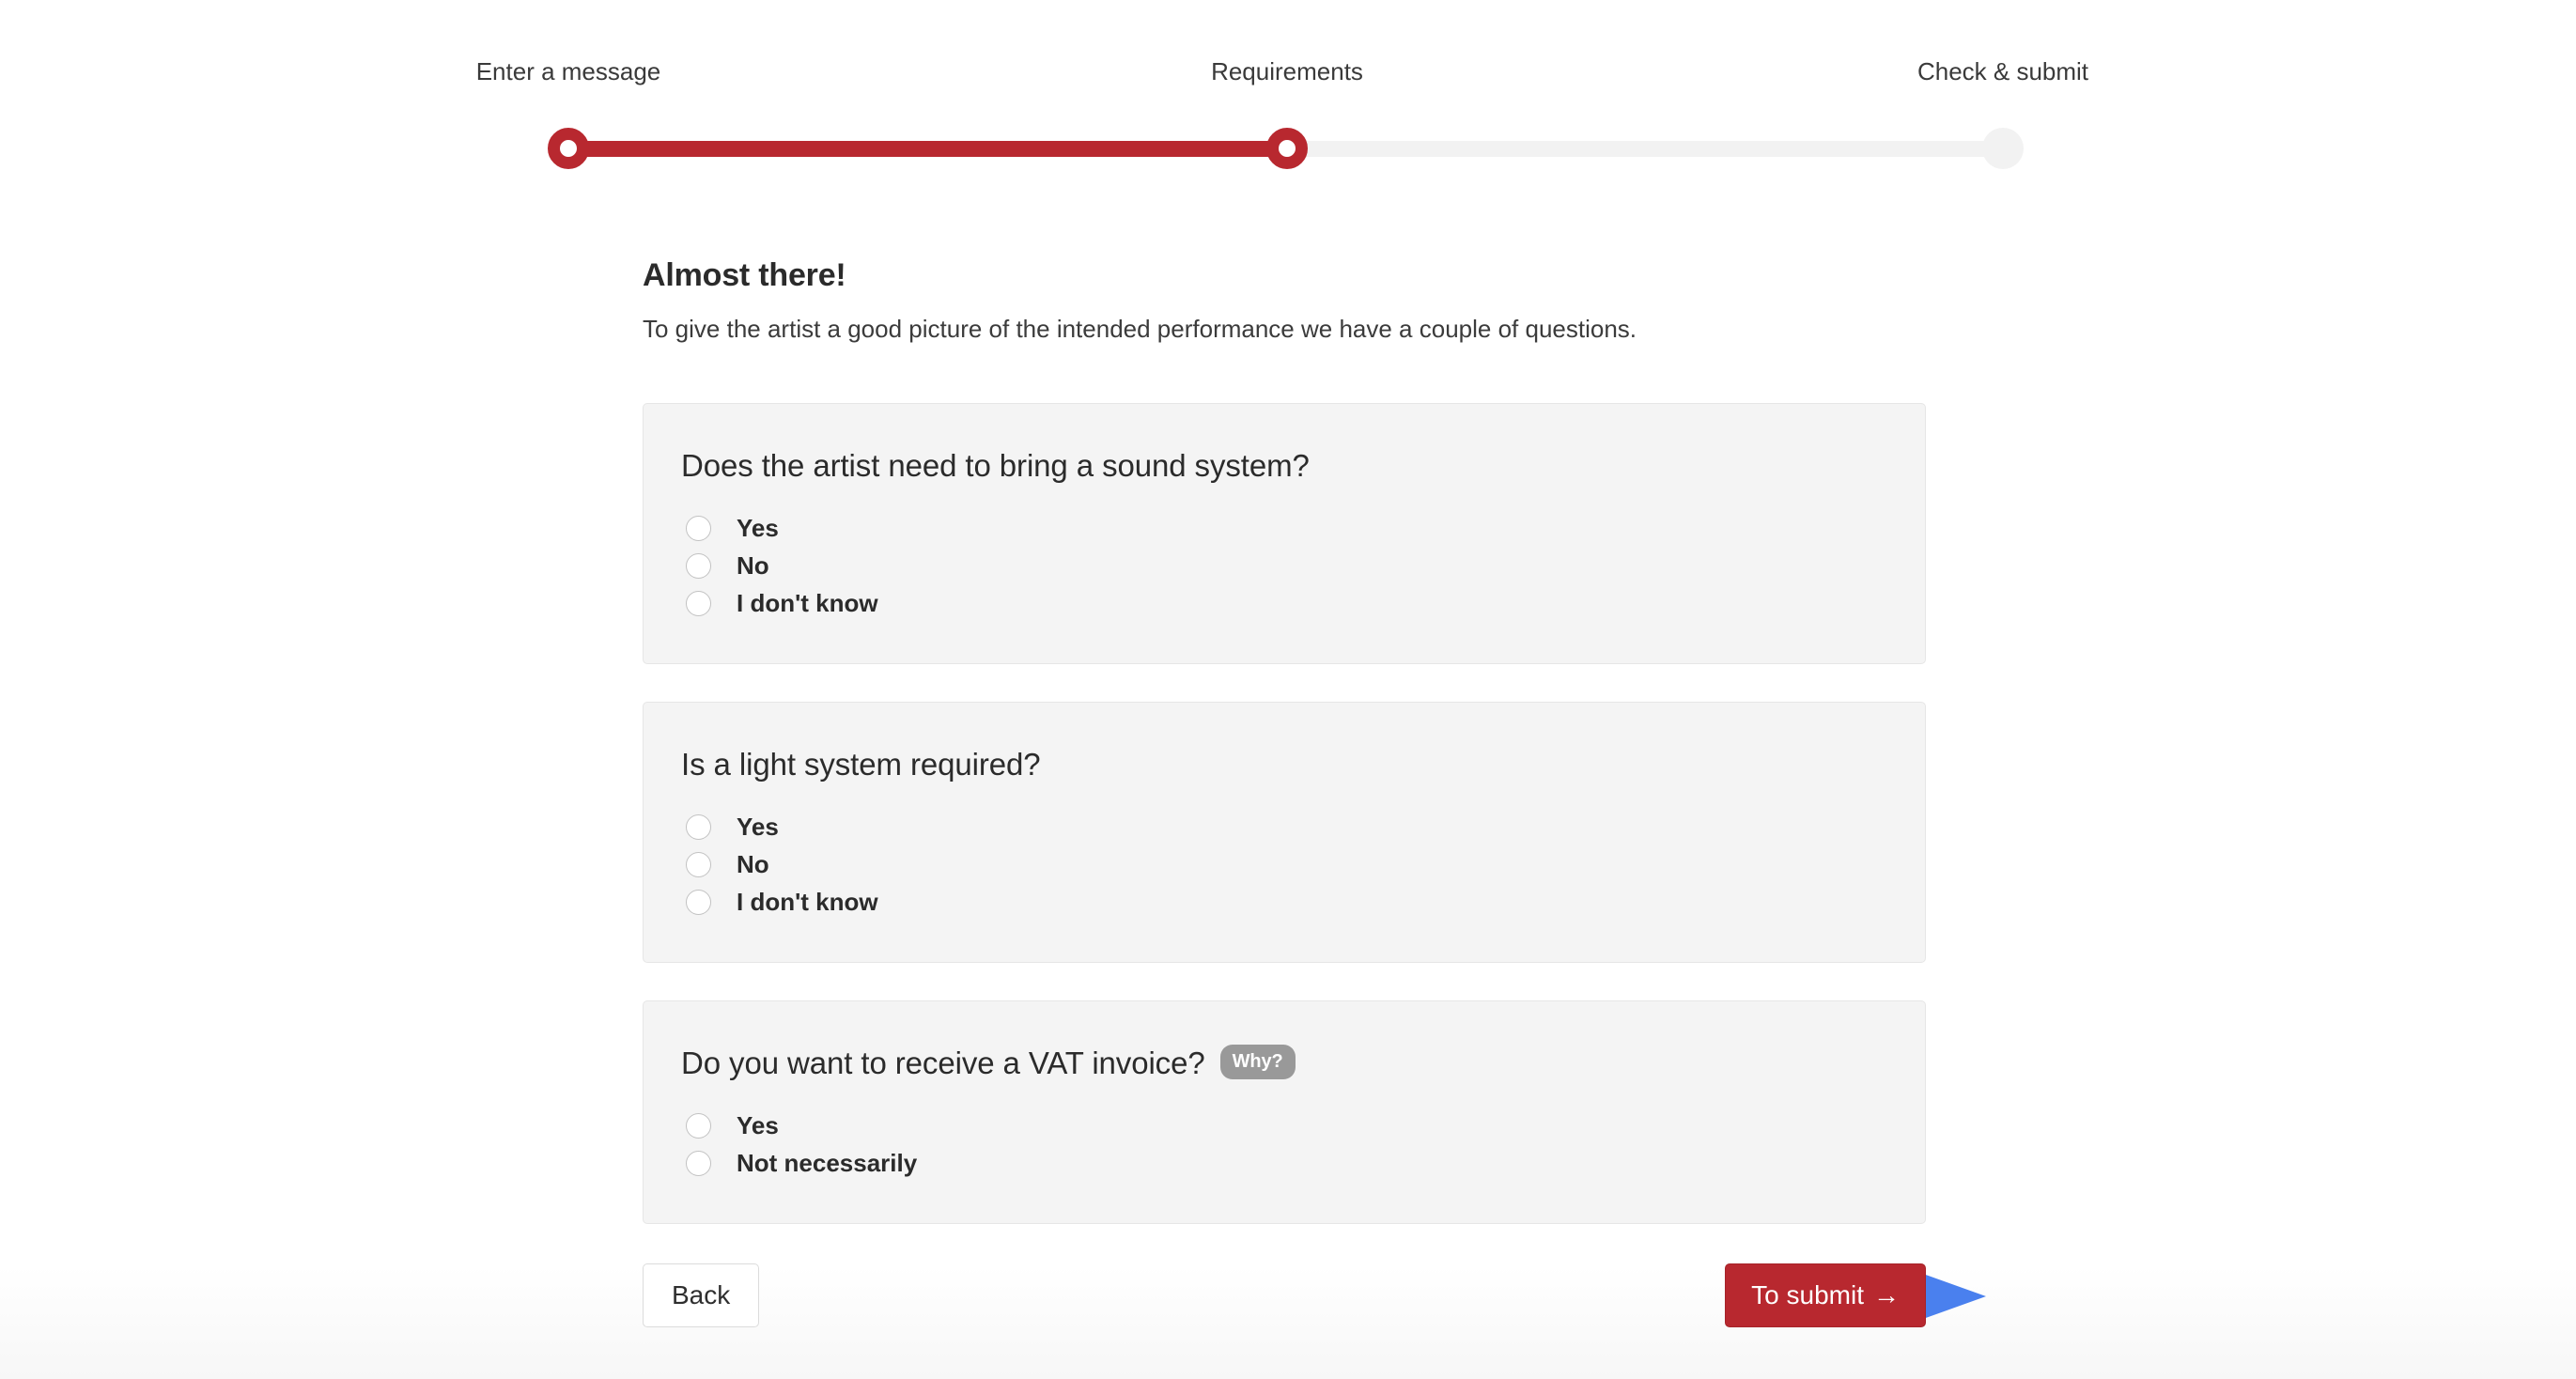 The width and height of the screenshot is (2576, 1379). Describe the element at coordinates (744, 275) in the screenshot. I see `page-title: Almost there!` at that location.